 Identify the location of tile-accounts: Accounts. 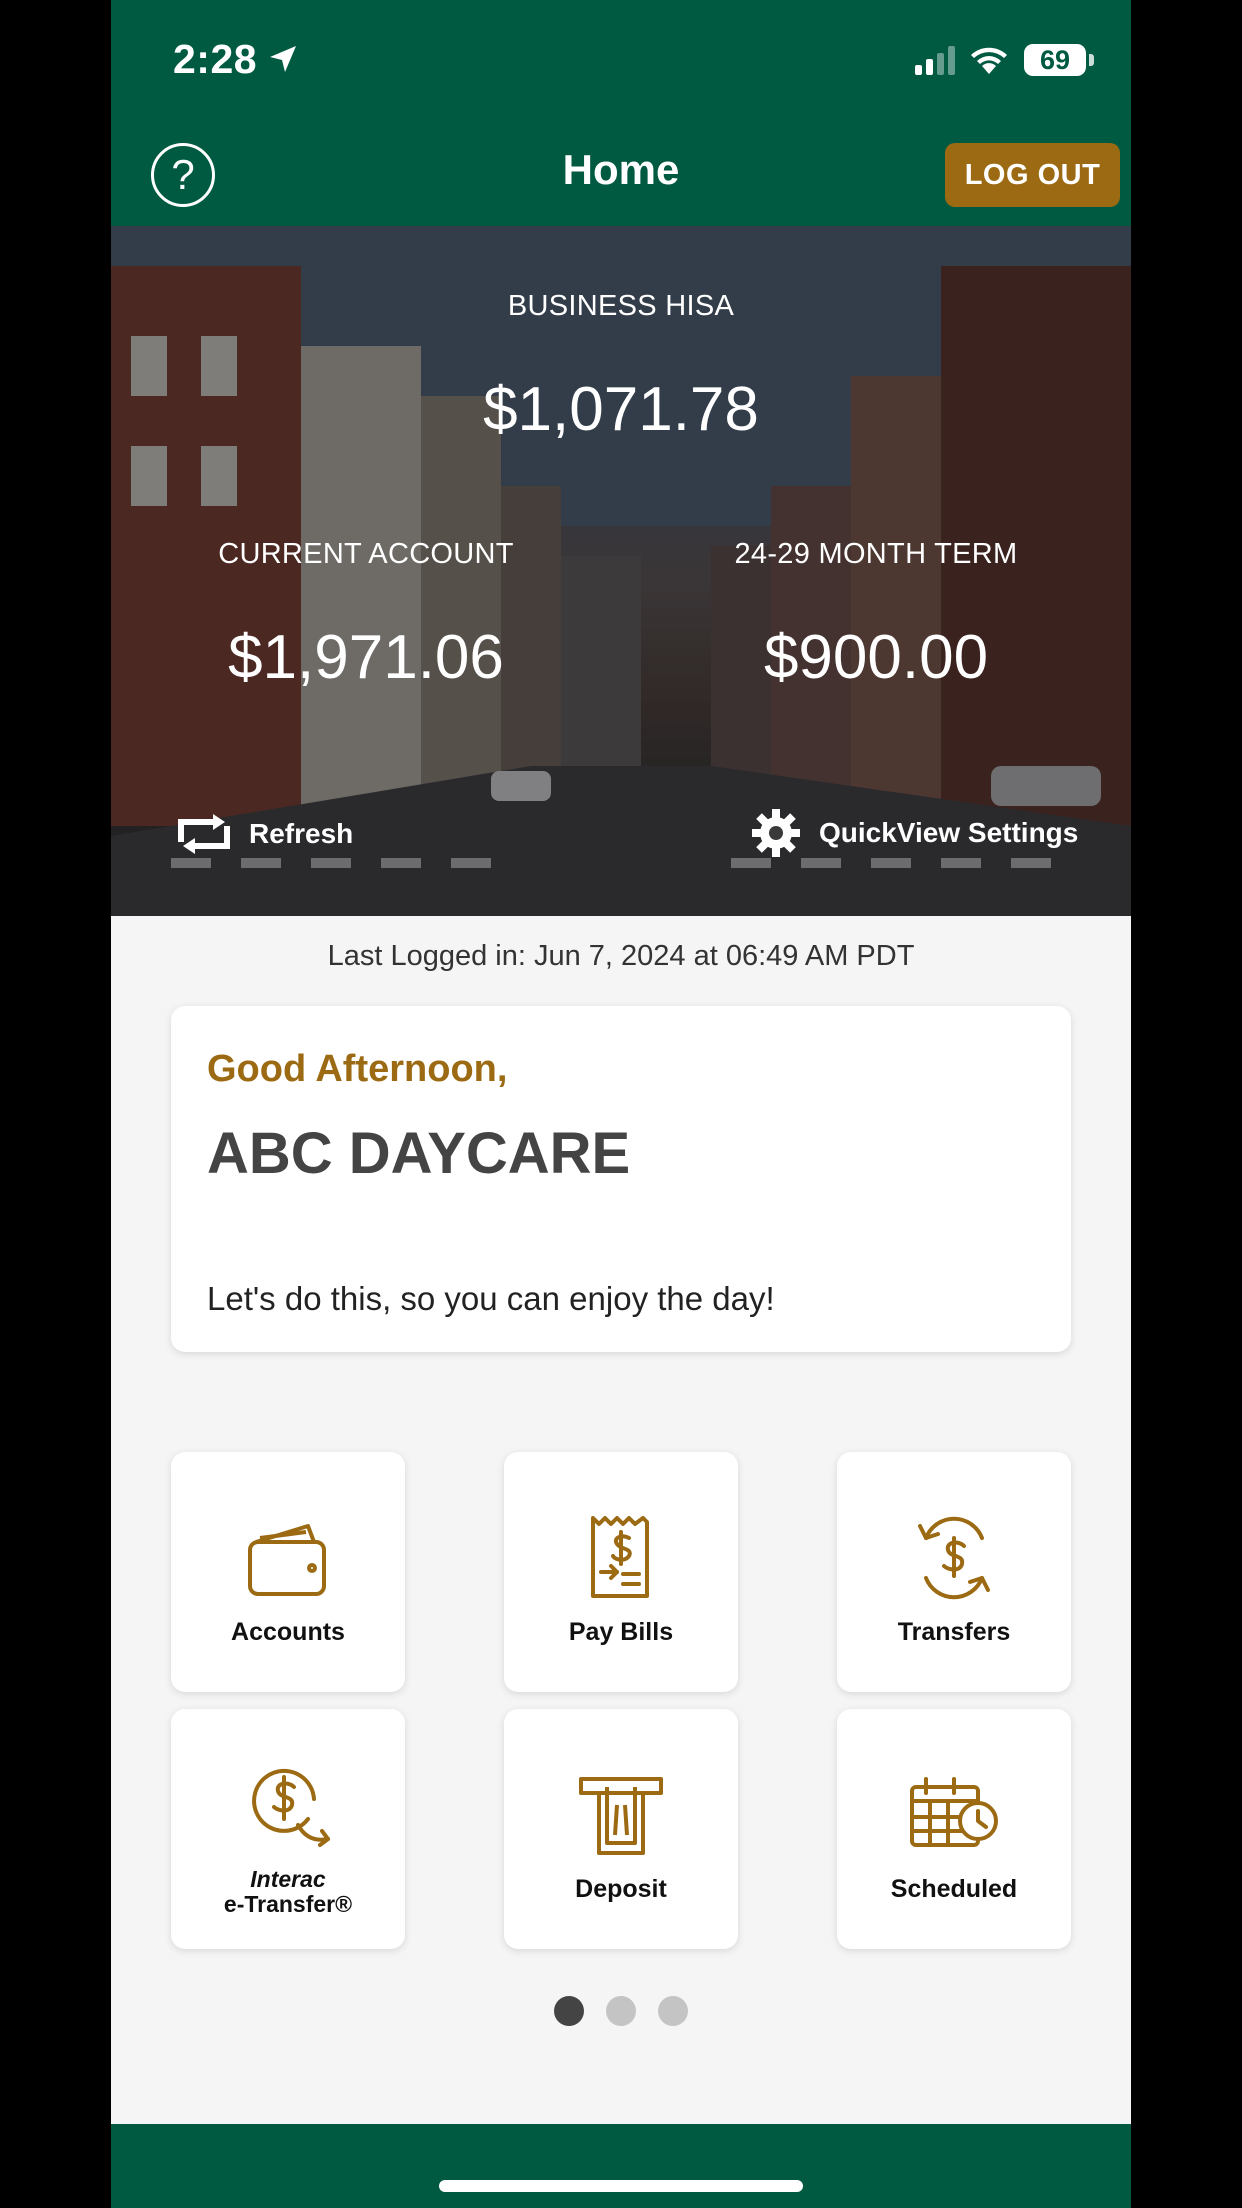
(288, 1572).